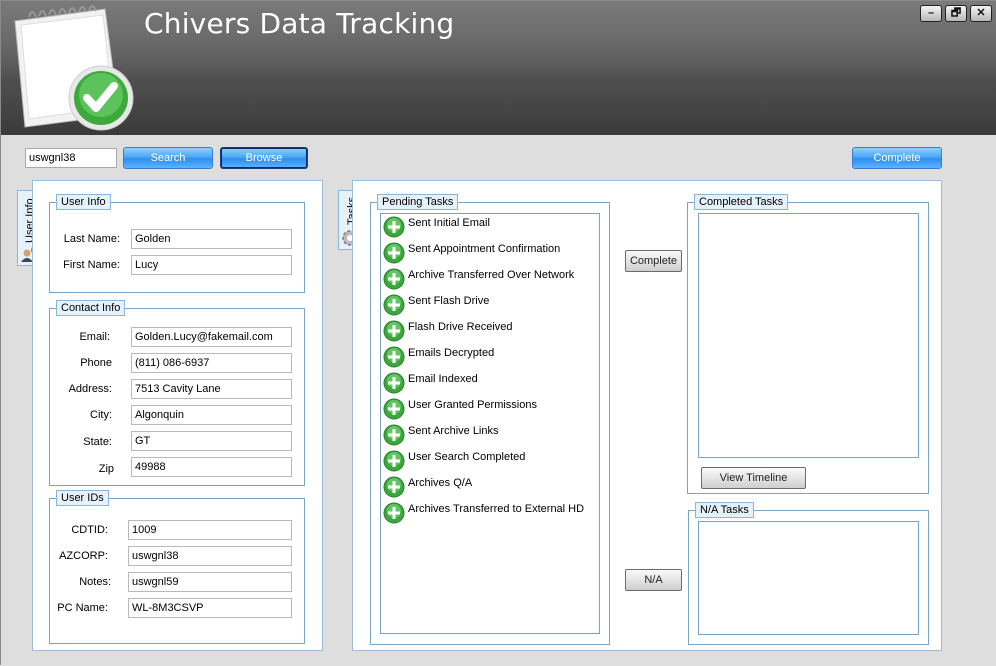 The image size is (996, 666). I want to click on contact-info-group-title: Contact Info, so click(91, 308).